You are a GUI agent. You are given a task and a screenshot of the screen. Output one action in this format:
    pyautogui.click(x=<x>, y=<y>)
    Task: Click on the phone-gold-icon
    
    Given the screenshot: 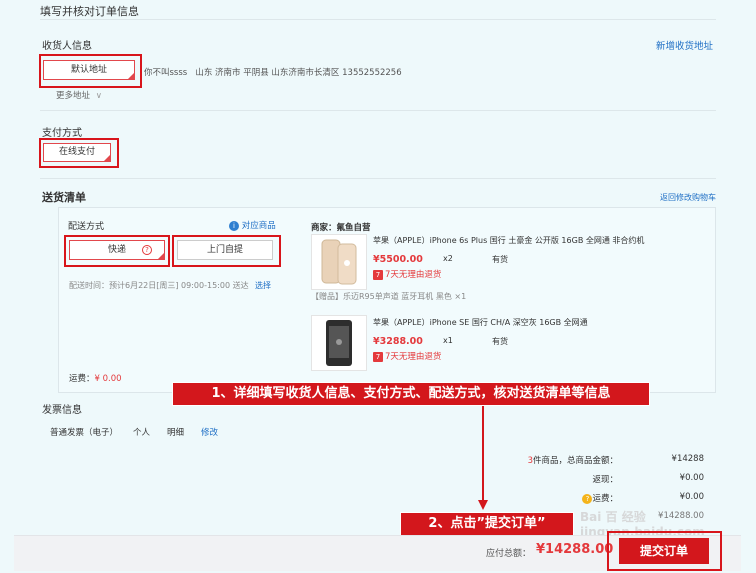 What is the action you would take?
    pyautogui.click(x=339, y=262)
    